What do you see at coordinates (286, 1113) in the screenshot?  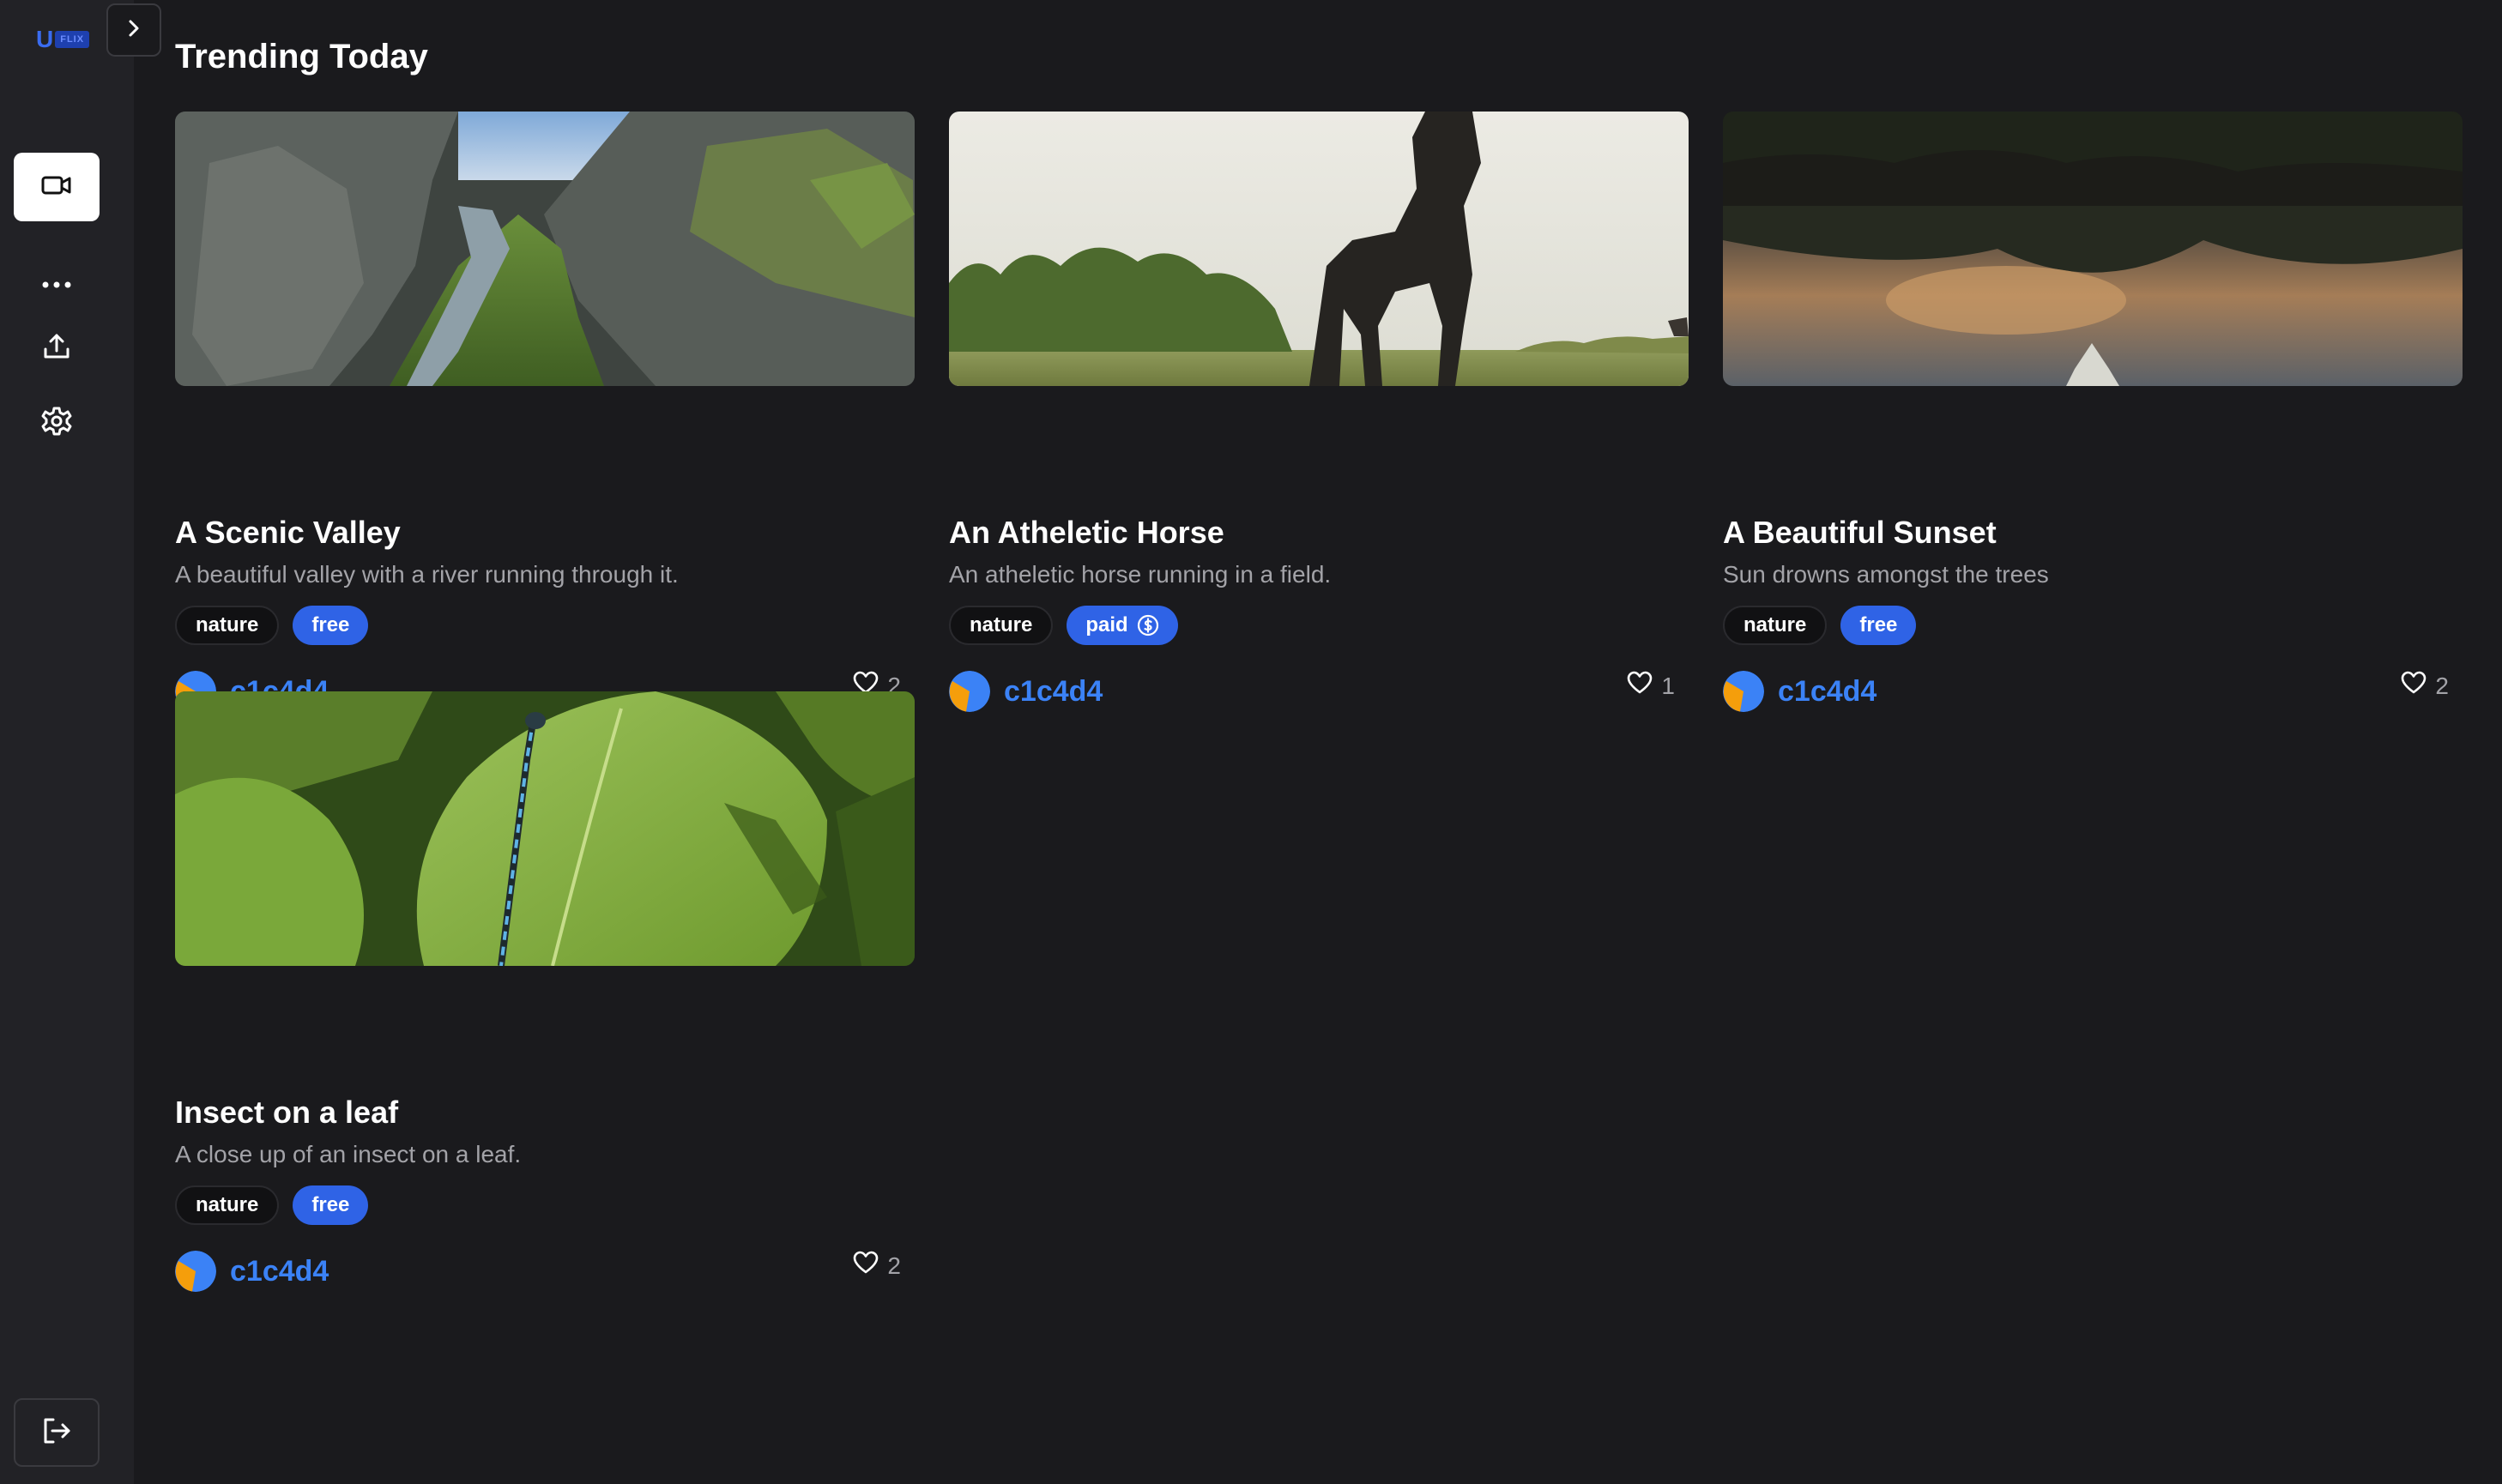 I see `video-title: Insect on a leaf` at bounding box center [286, 1113].